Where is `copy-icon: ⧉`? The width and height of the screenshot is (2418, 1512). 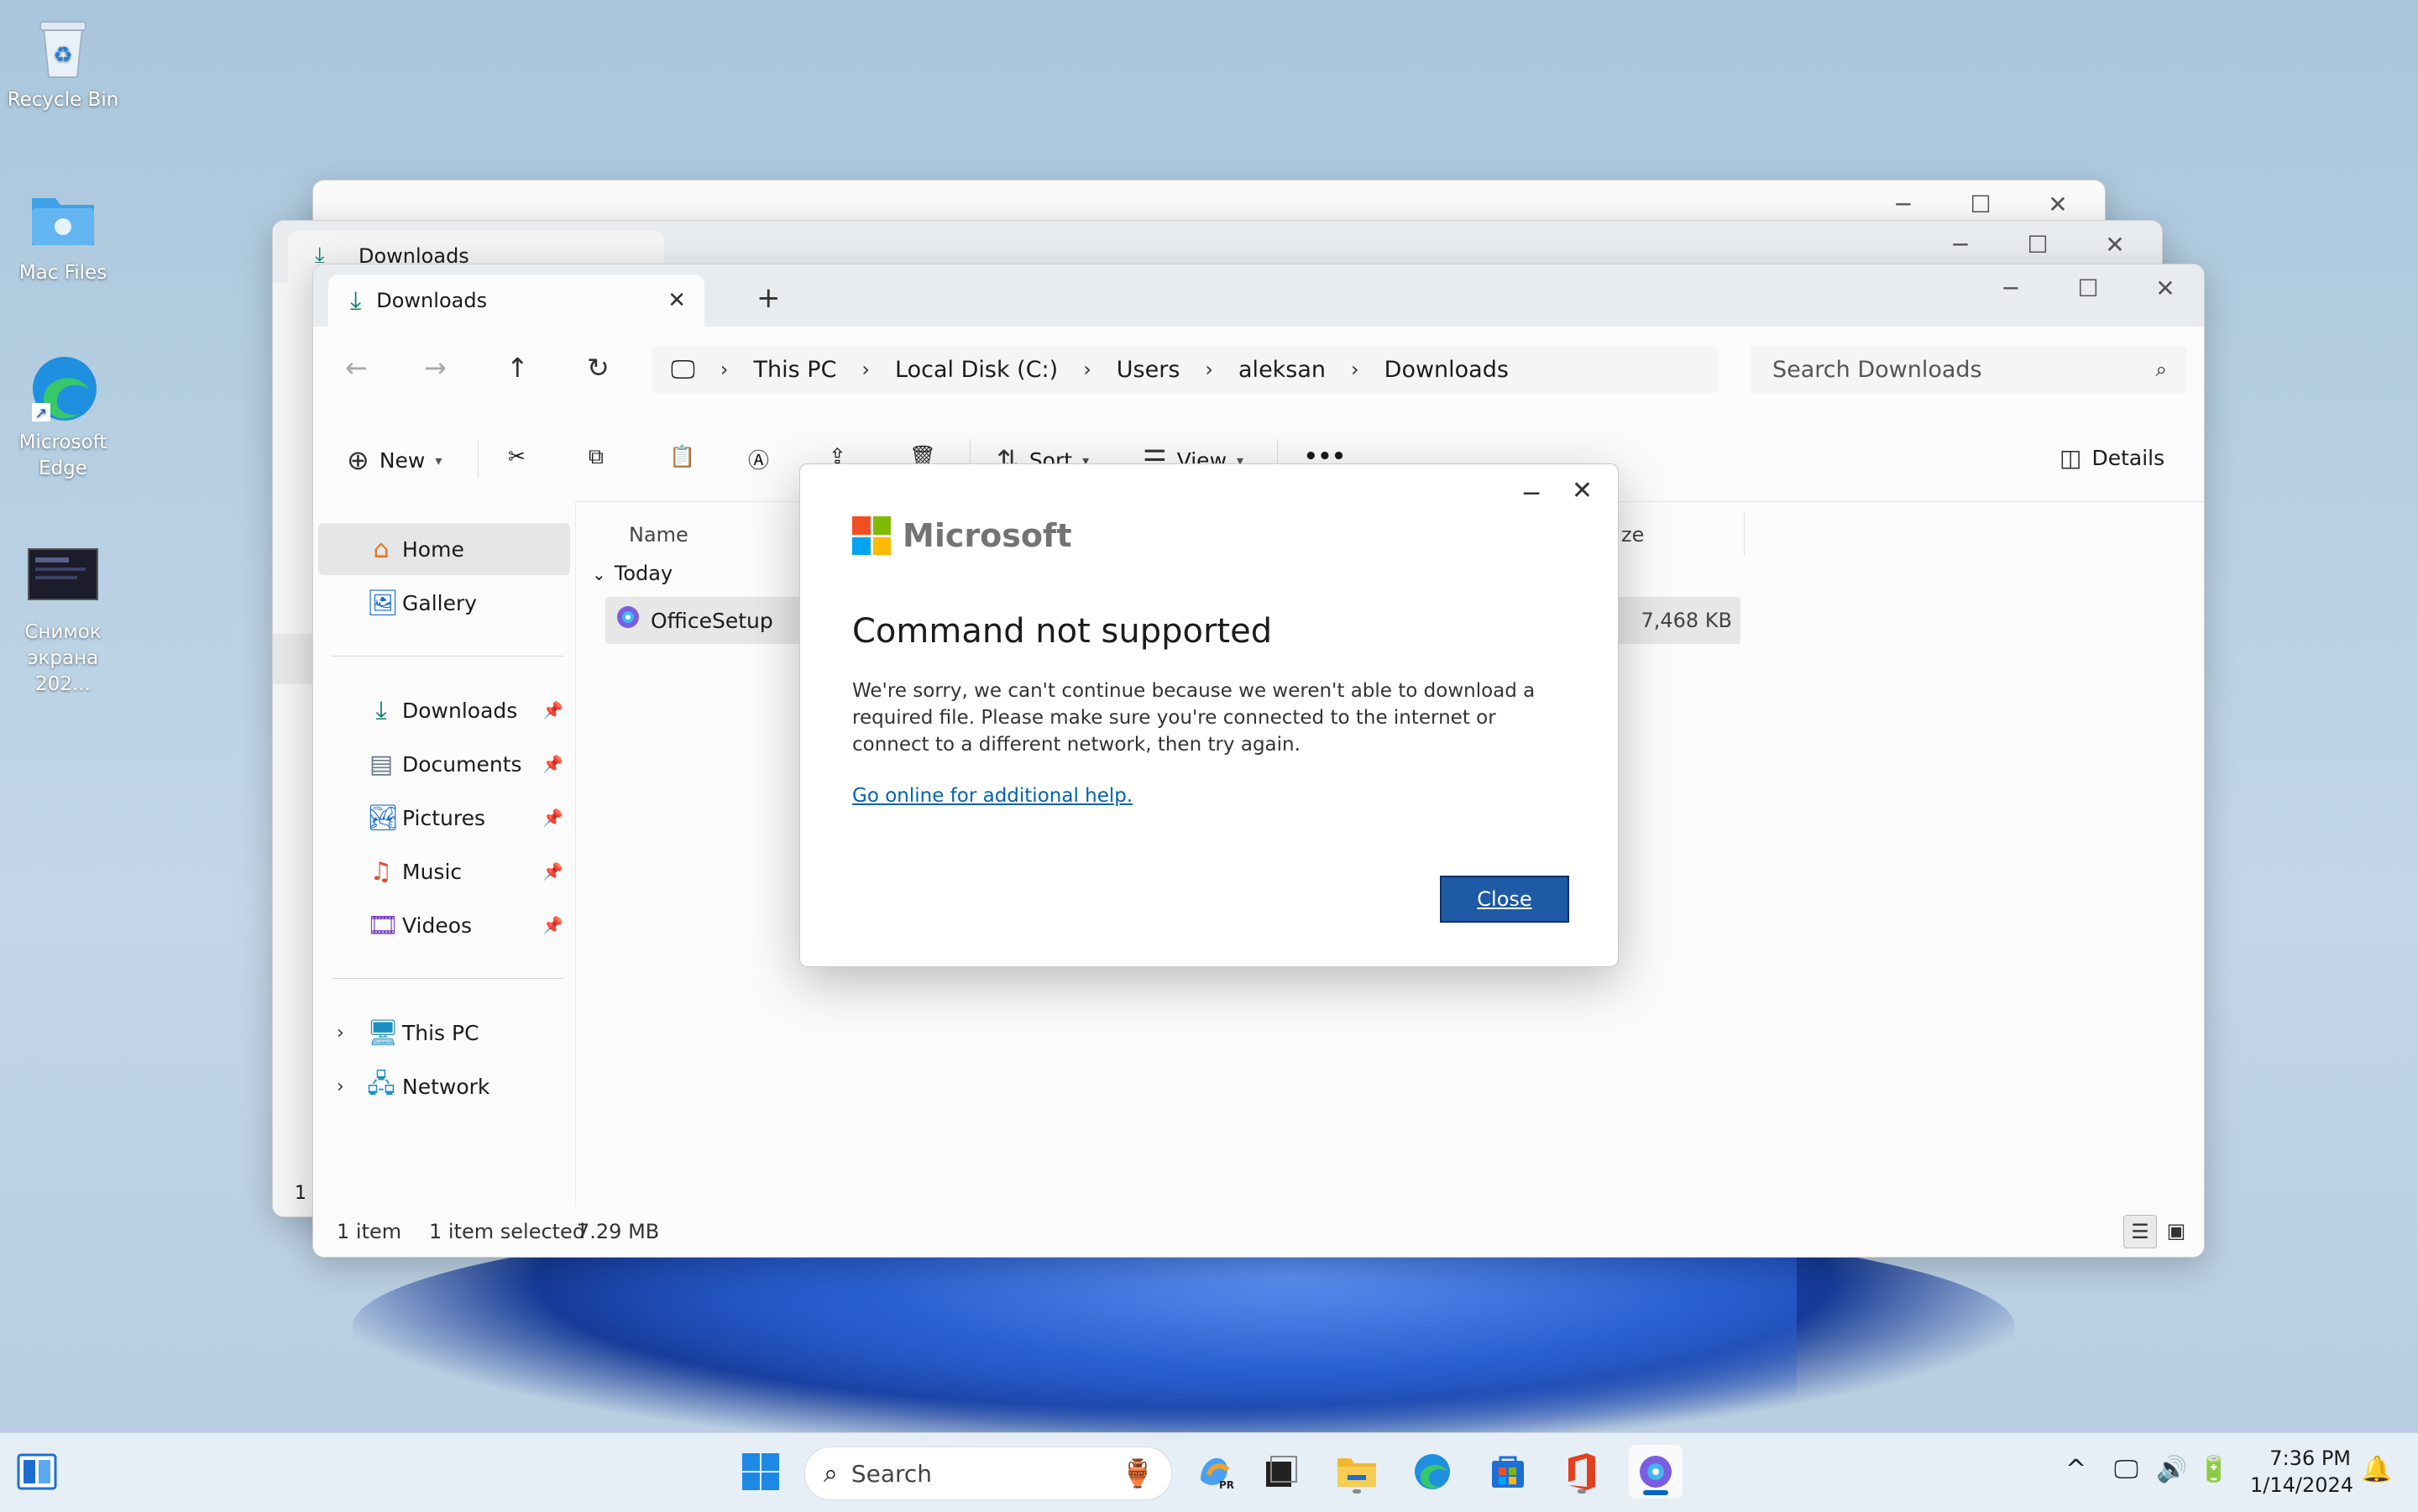
copy-icon: ⧉ is located at coordinates (596, 456).